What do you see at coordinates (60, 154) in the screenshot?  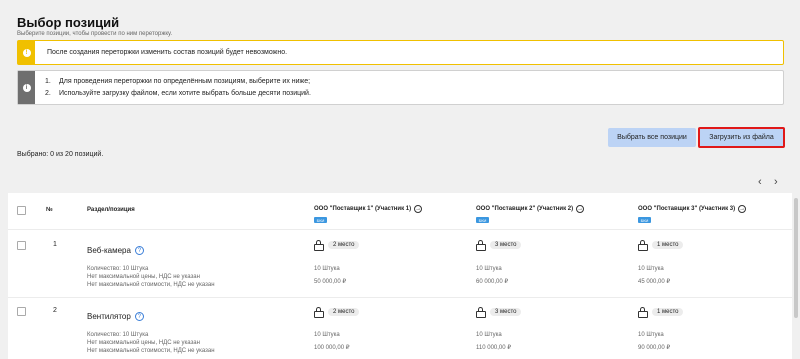 I see `selected-count: Выбрано: 0 из 20 позиций.` at bounding box center [60, 154].